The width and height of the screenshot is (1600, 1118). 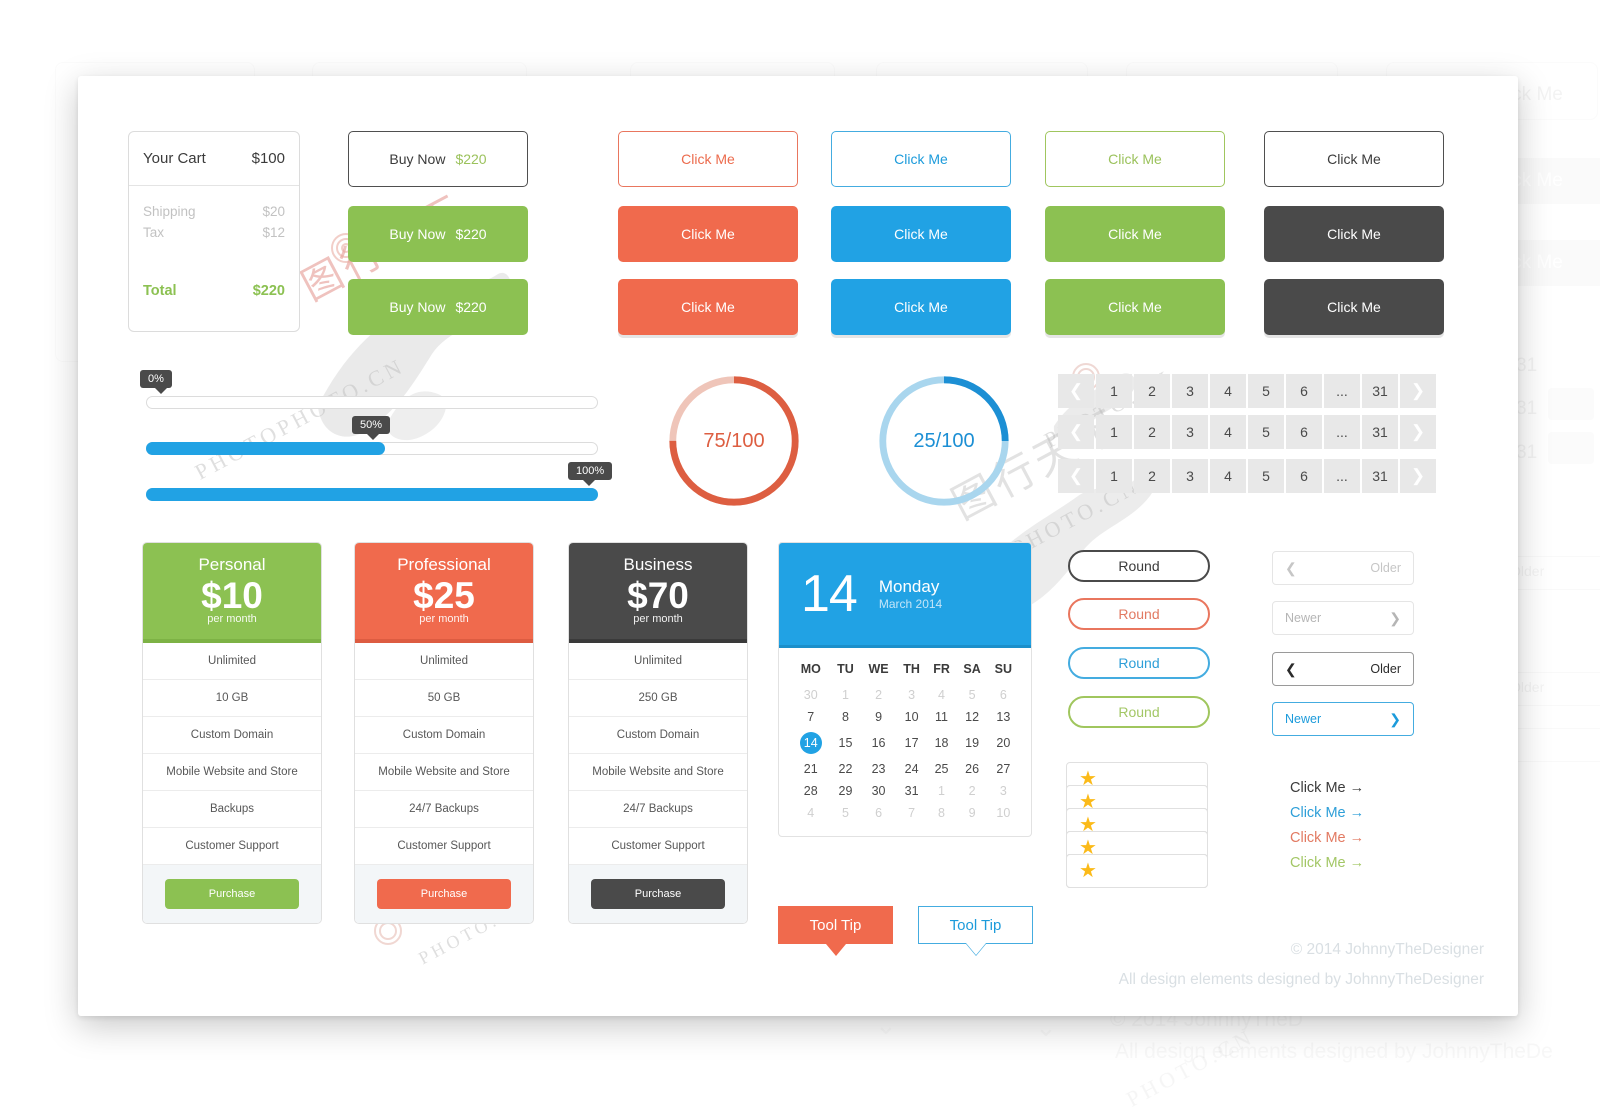 I want to click on click-me-button-outline-green: Click Me, so click(x=1135, y=159).